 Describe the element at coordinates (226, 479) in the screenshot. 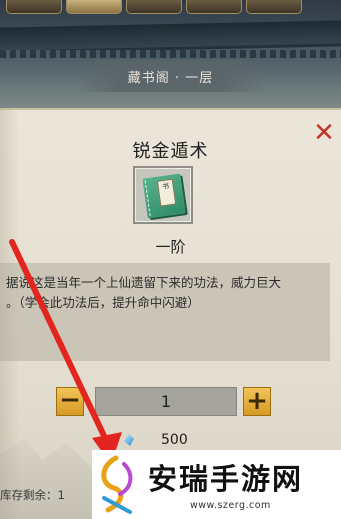

I see `watermark-title: 安瑞手游网` at that location.